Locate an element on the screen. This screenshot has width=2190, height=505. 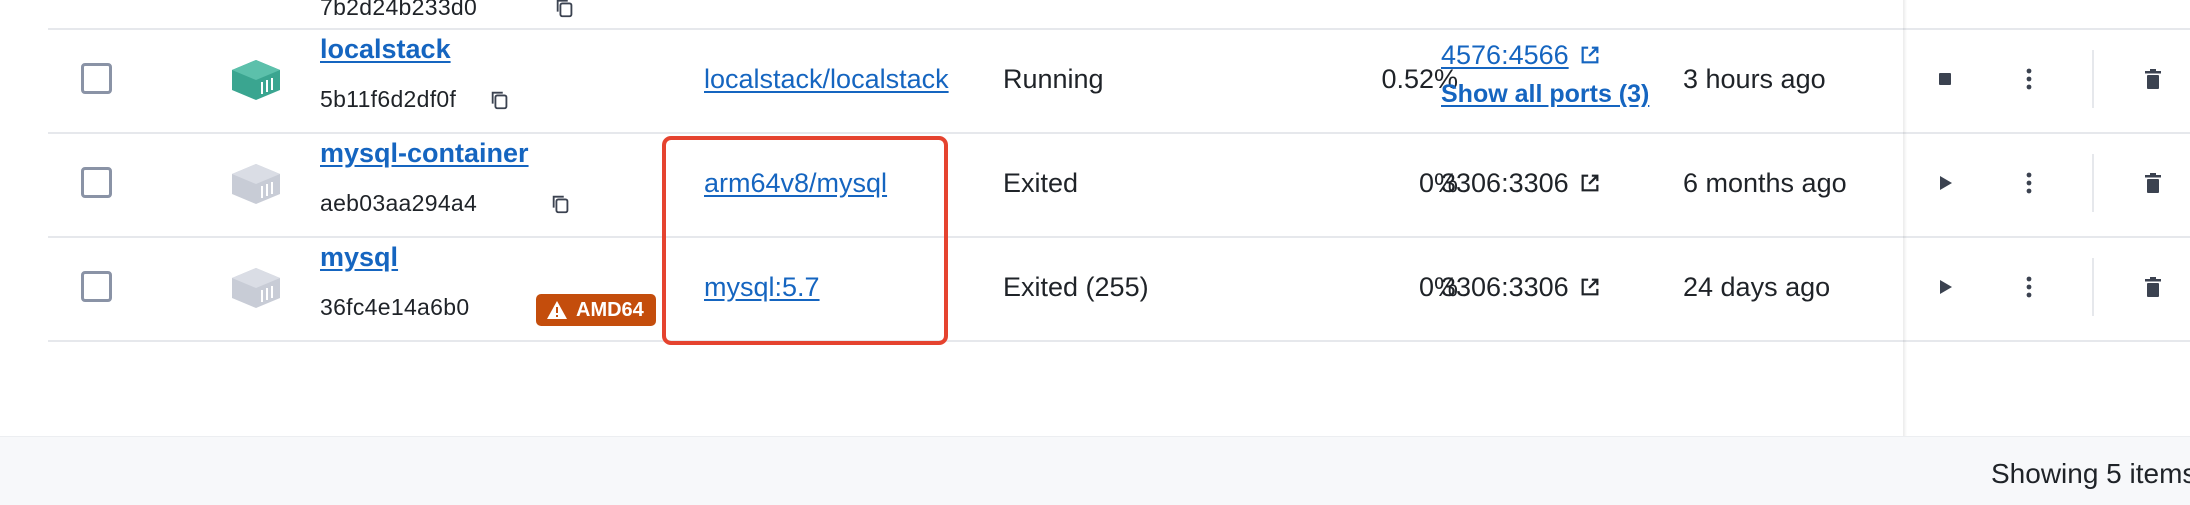
table-row: 7b2d24b233d0 is located at coordinates (1119, 15).